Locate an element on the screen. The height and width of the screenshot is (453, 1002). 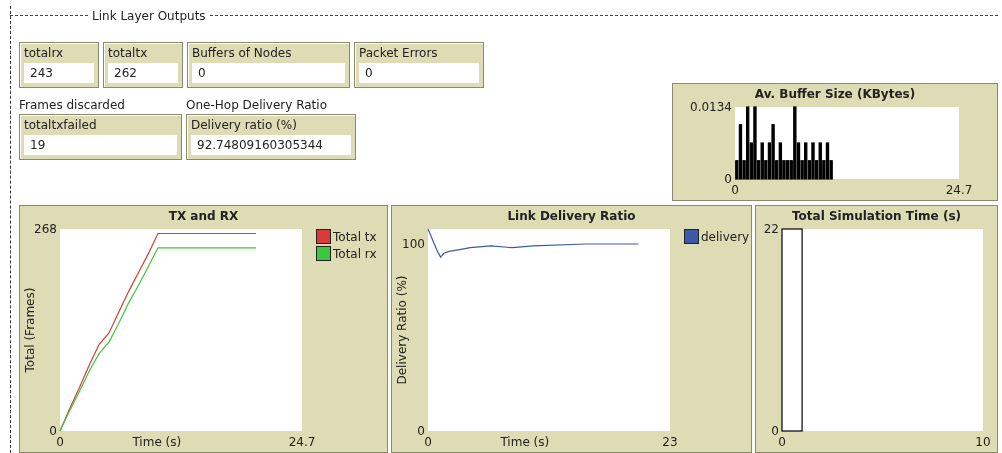
monitor-label: Delivery ratio (%) is located at coordinates (244, 124).